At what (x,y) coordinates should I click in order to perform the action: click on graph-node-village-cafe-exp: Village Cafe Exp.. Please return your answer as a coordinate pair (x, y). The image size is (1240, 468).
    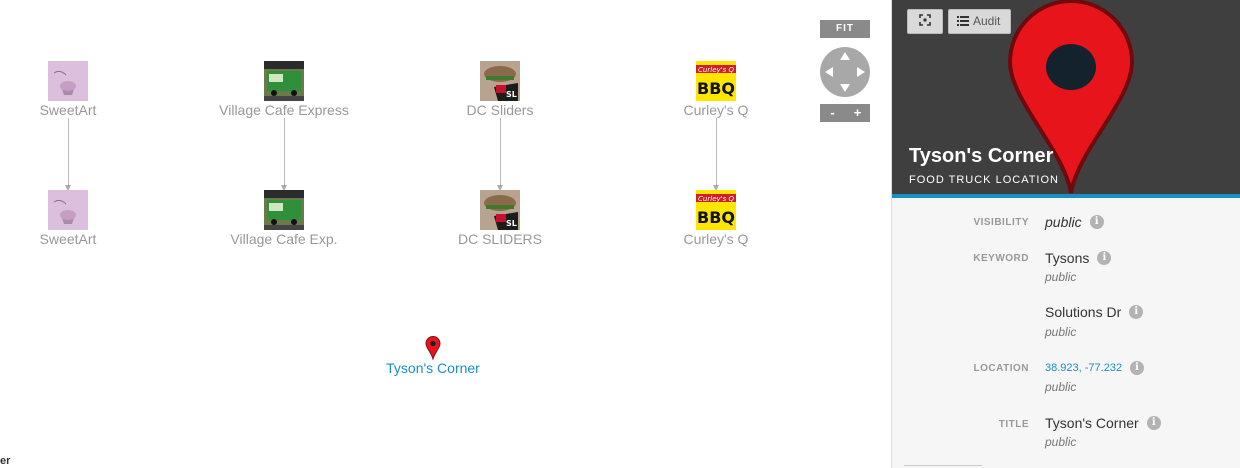
    Looking at the image, I should click on (284, 218).